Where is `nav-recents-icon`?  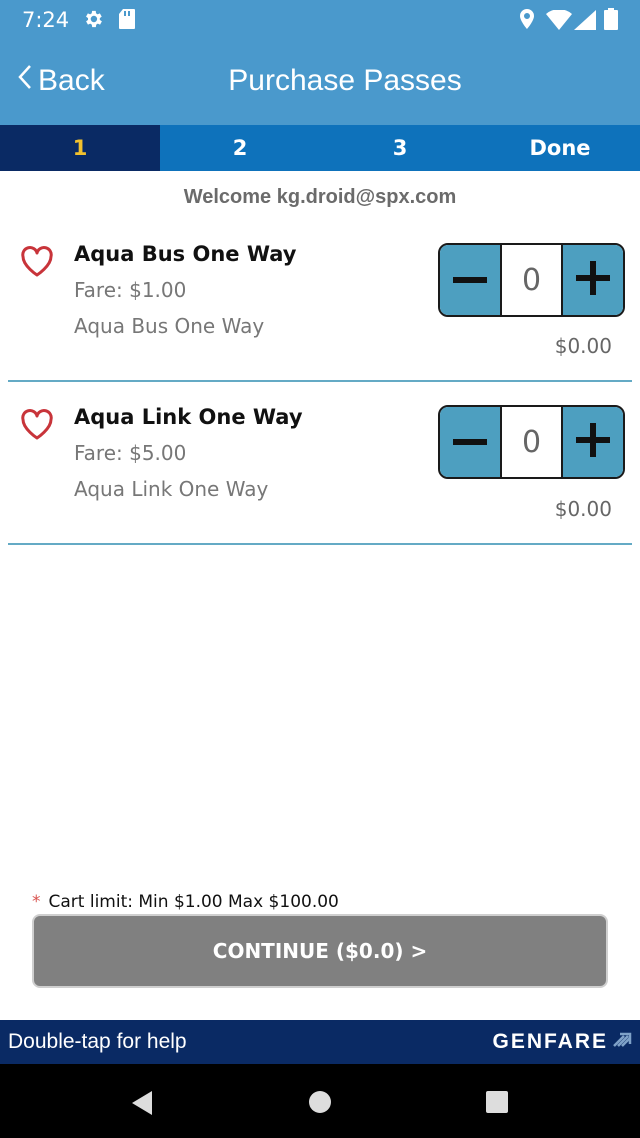 nav-recents-icon is located at coordinates (497, 1104).